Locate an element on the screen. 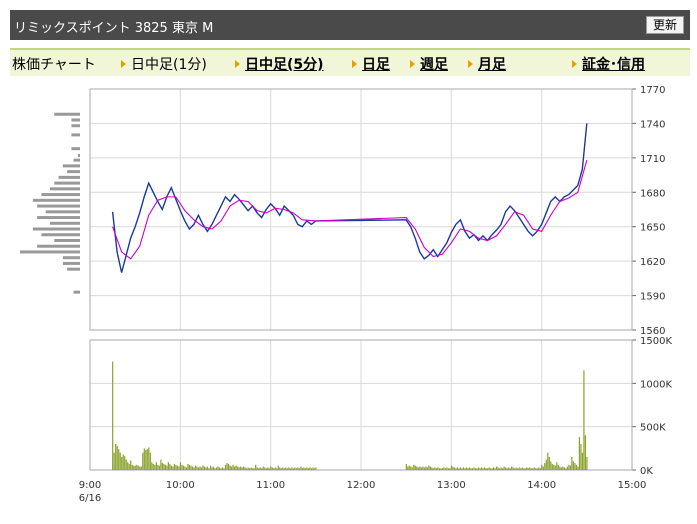 Image resolution: width=697 pixels, height=524 pixels. time-tick-label: 12:00 is located at coordinates (361, 485).